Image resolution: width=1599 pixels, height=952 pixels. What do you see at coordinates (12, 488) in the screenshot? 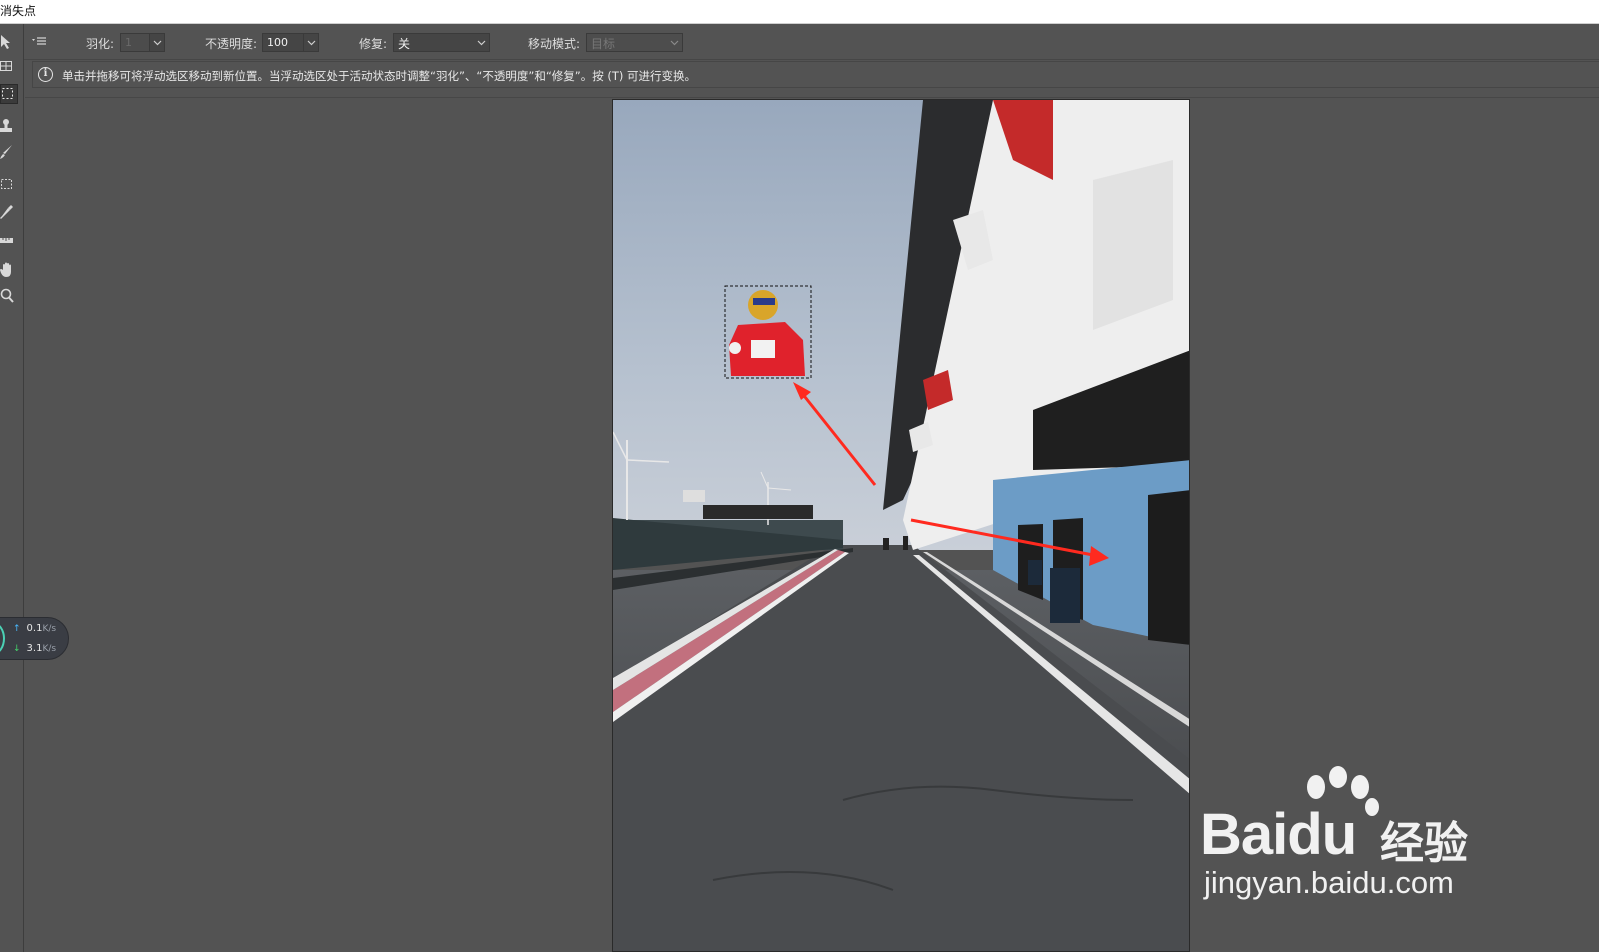
I see `tool-panel` at bounding box center [12, 488].